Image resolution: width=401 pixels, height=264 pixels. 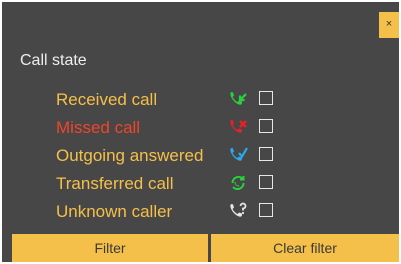 I want to click on clear-filter-button: Clear filter, so click(x=305, y=248).